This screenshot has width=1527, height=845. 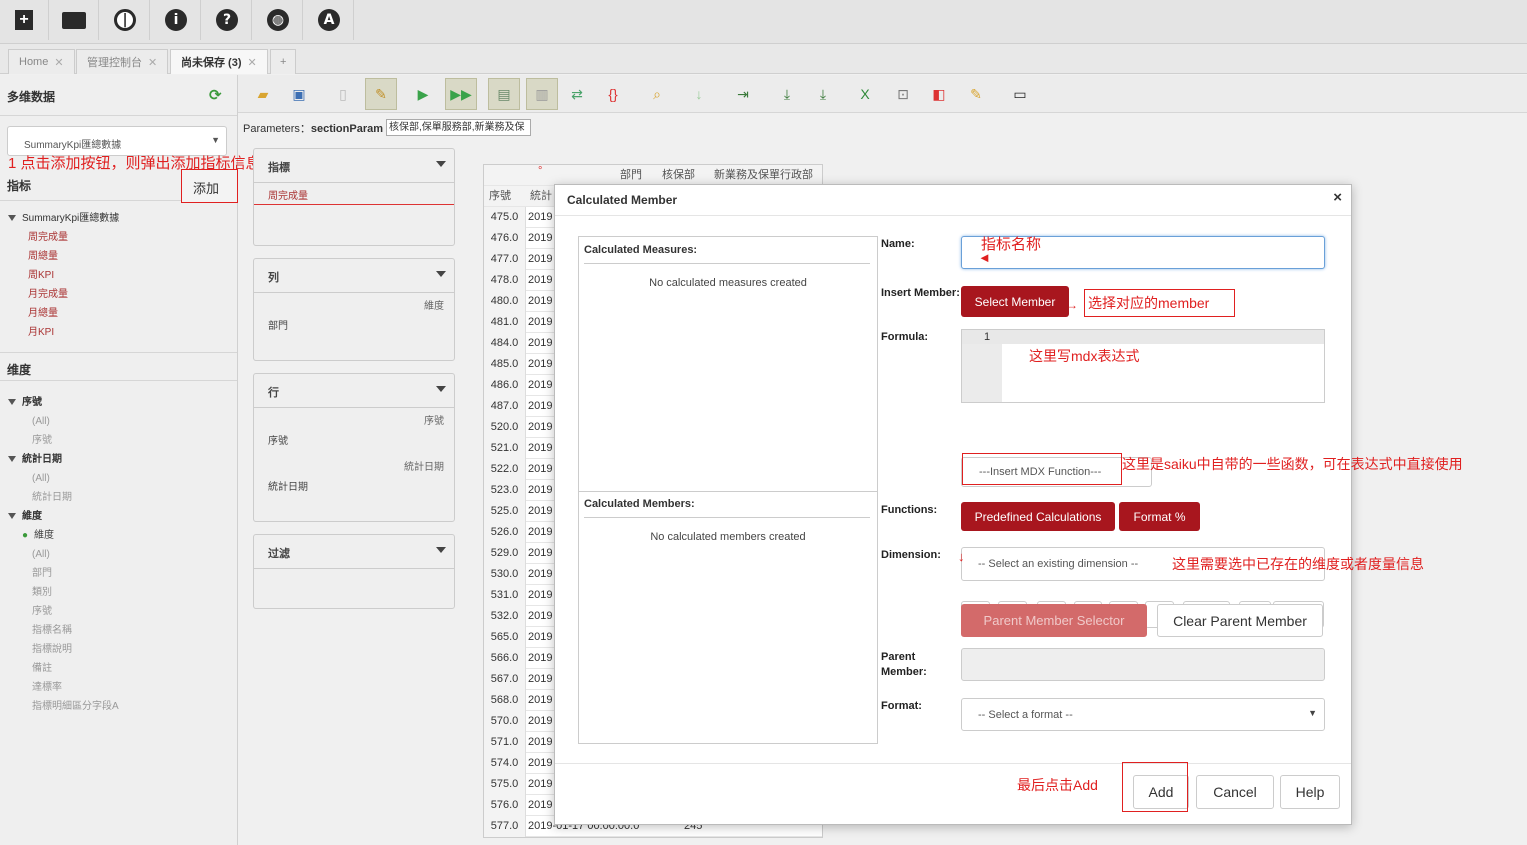 I want to click on swap-axis-icon: ⇄, so click(x=577, y=94).